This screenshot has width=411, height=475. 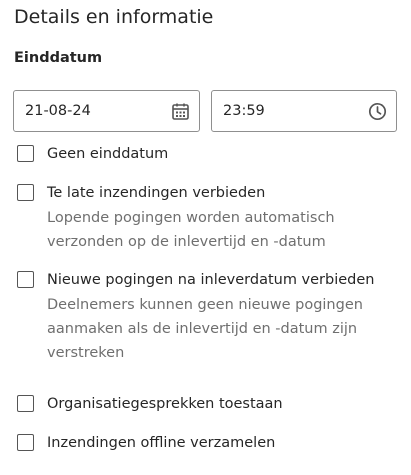 What do you see at coordinates (217, 154) in the screenshot?
I see `no-due-date-label: Geen einddatum` at bounding box center [217, 154].